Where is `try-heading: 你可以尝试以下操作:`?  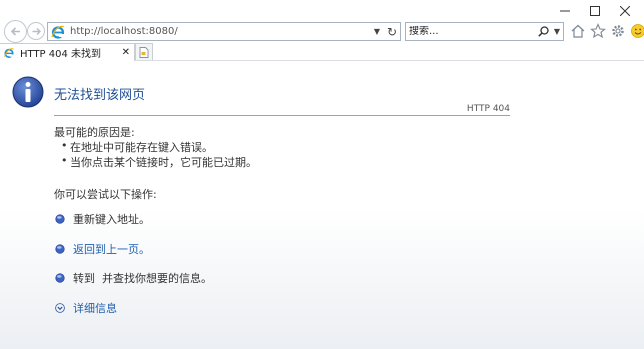
try-heading: 你可以尝试以下操作: is located at coordinates (105, 194).